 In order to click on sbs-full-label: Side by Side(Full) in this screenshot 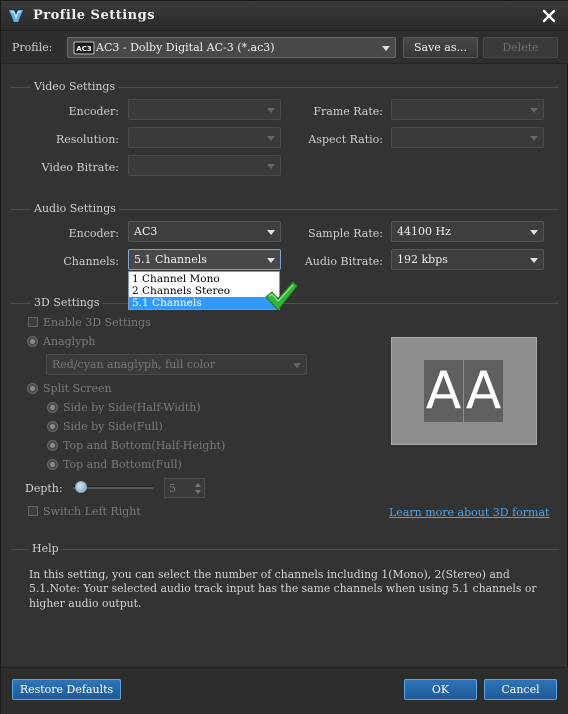, I will do `click(113, 426)`.